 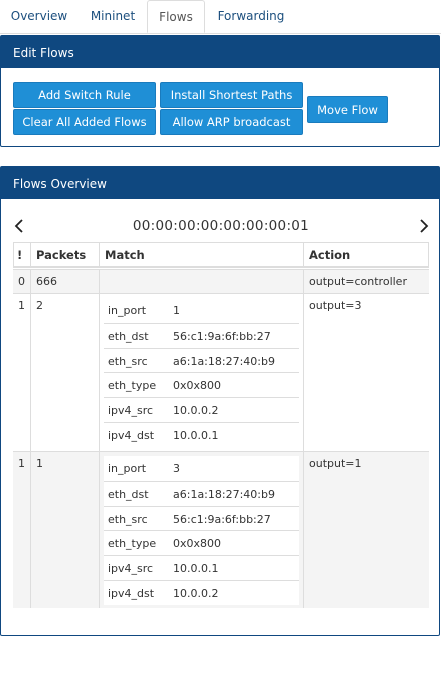 I want to click on table-row: 0 666 output=controller, so click(x=221, y=281).